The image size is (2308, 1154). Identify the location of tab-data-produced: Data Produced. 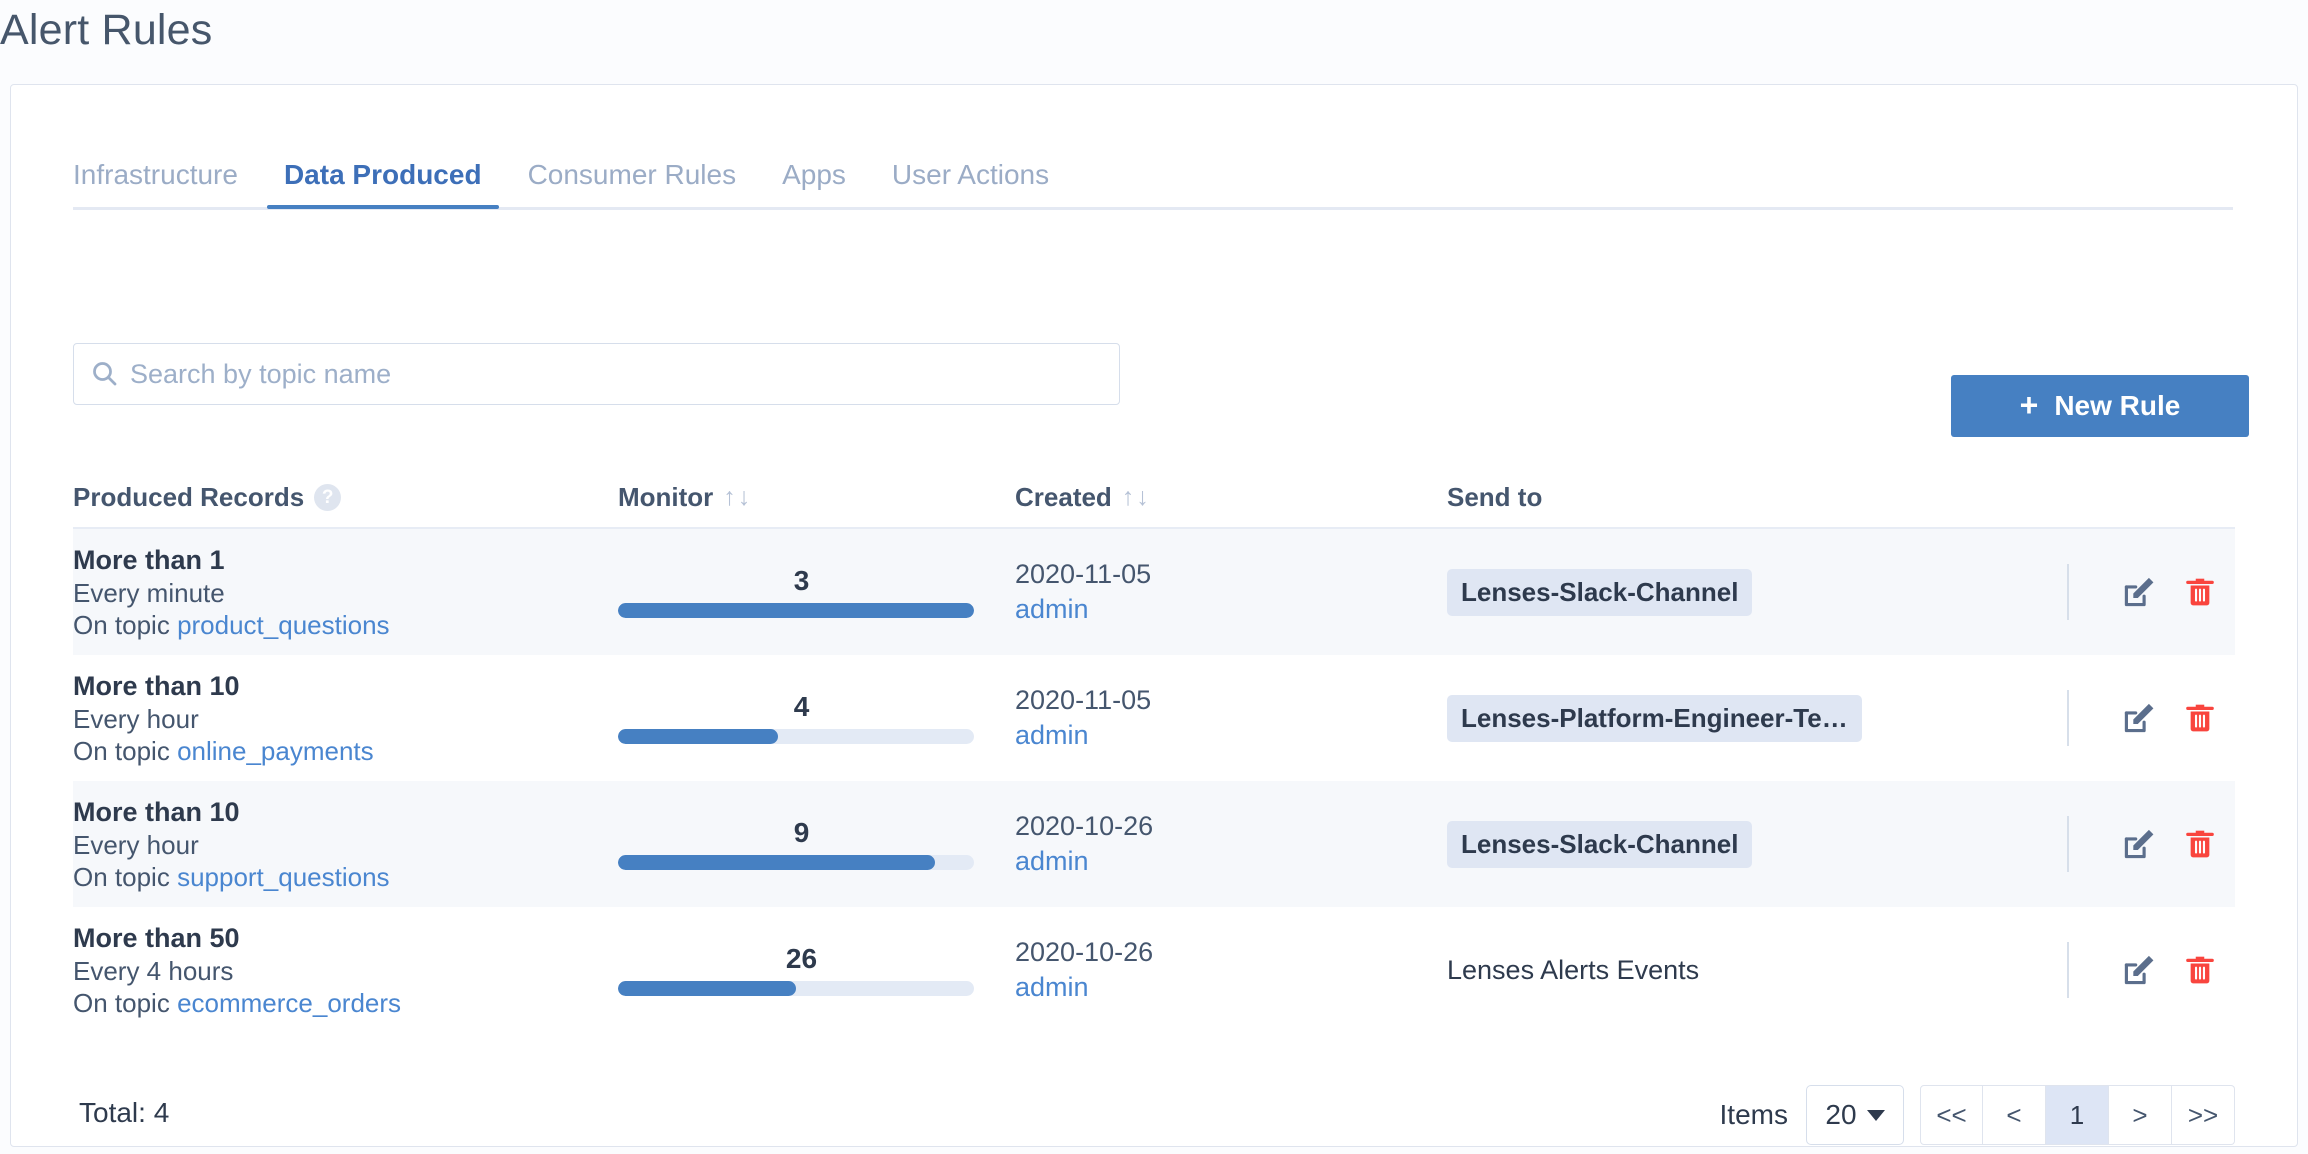
(382, 183).